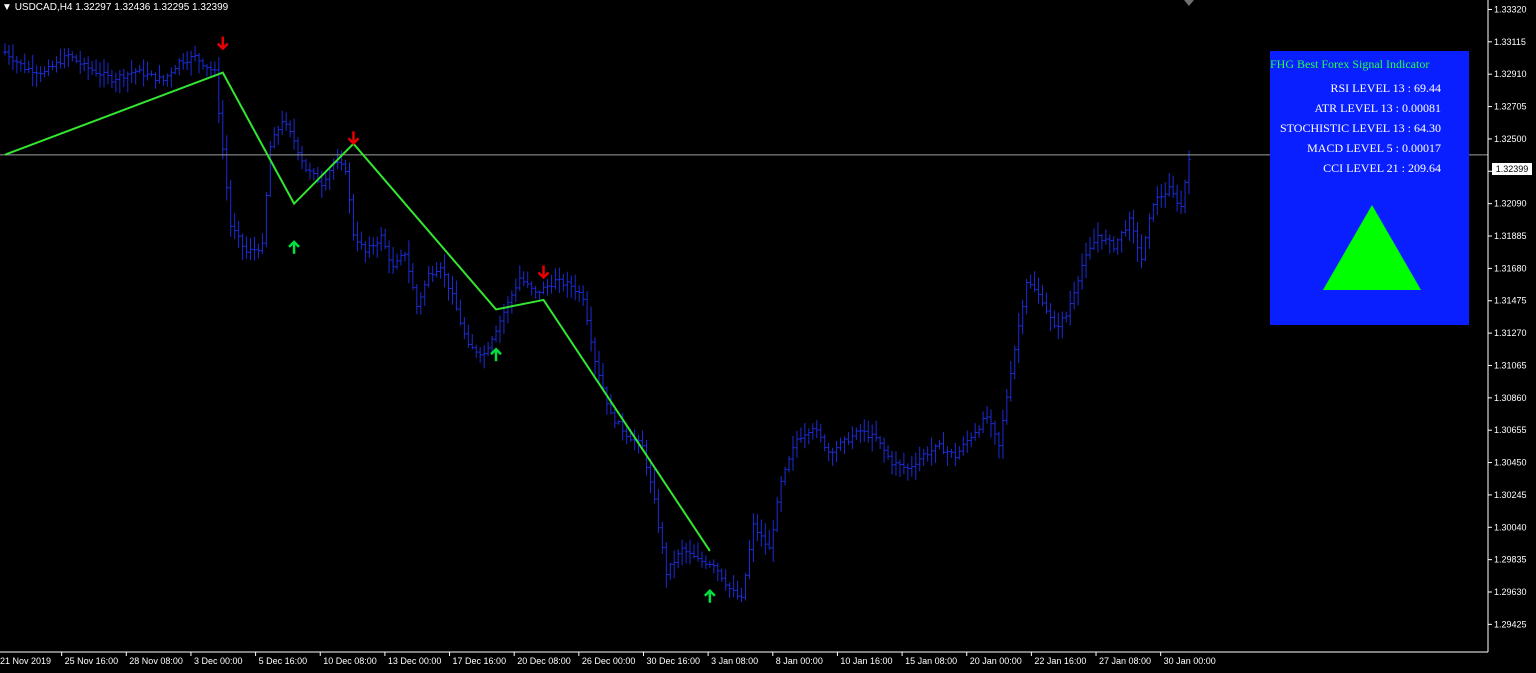 This screenshot has width=1536, height=673. What do you see at coordinates (866, 661) in the screenshot?
I see `x-tick-label: 10 Jan 16:00` at bounding box center [866, 661].